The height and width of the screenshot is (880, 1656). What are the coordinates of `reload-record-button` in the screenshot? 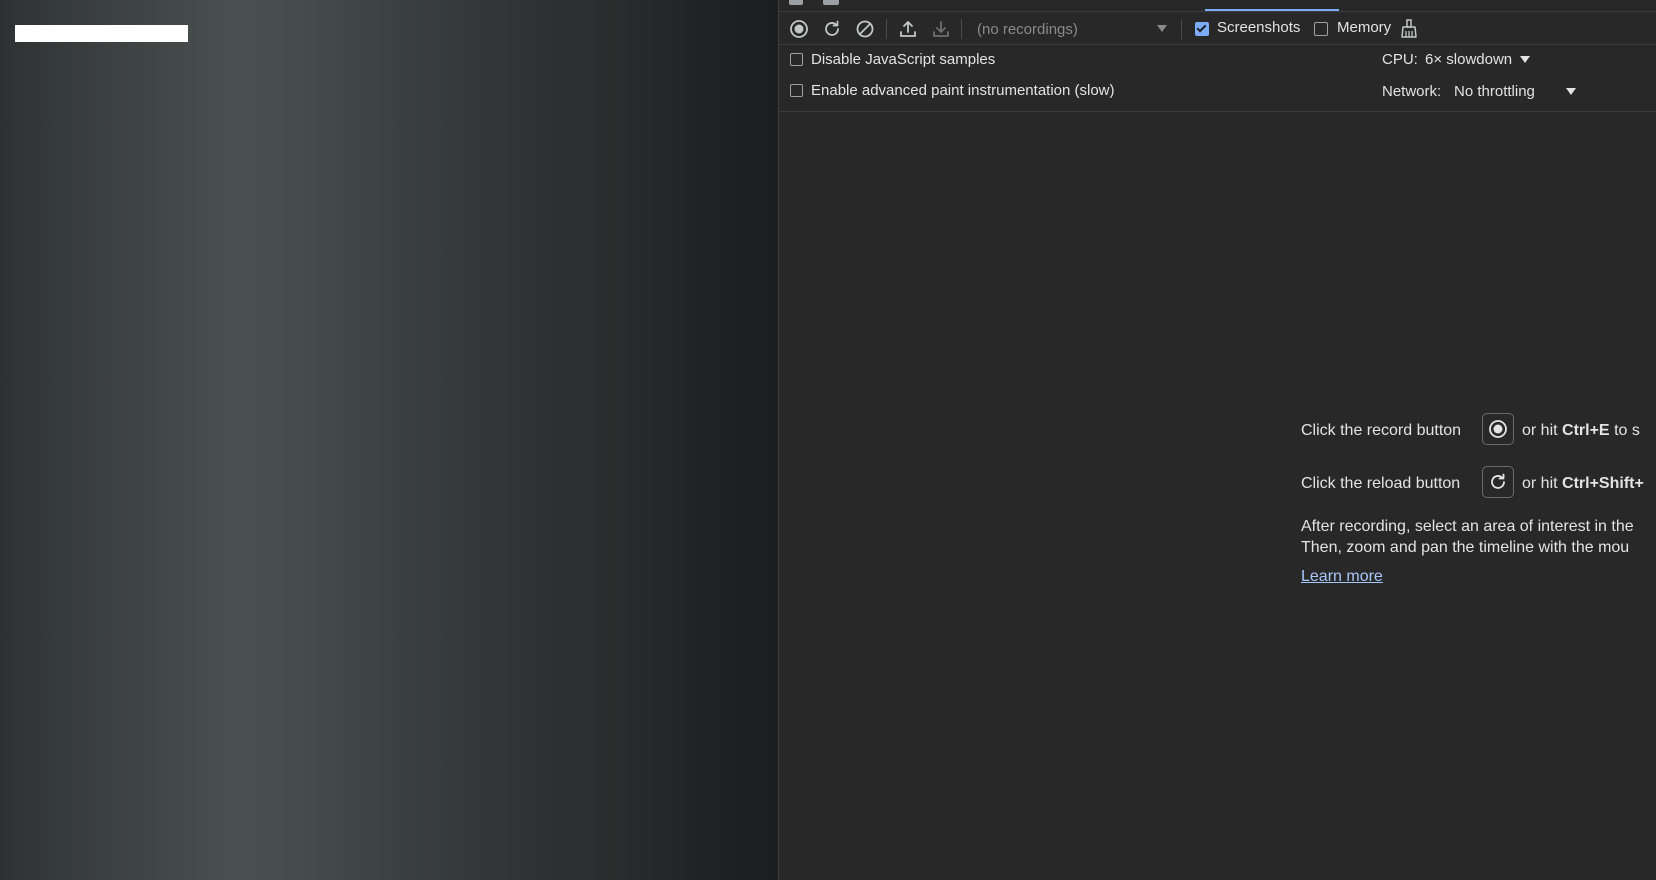 It's located at (832, 29).